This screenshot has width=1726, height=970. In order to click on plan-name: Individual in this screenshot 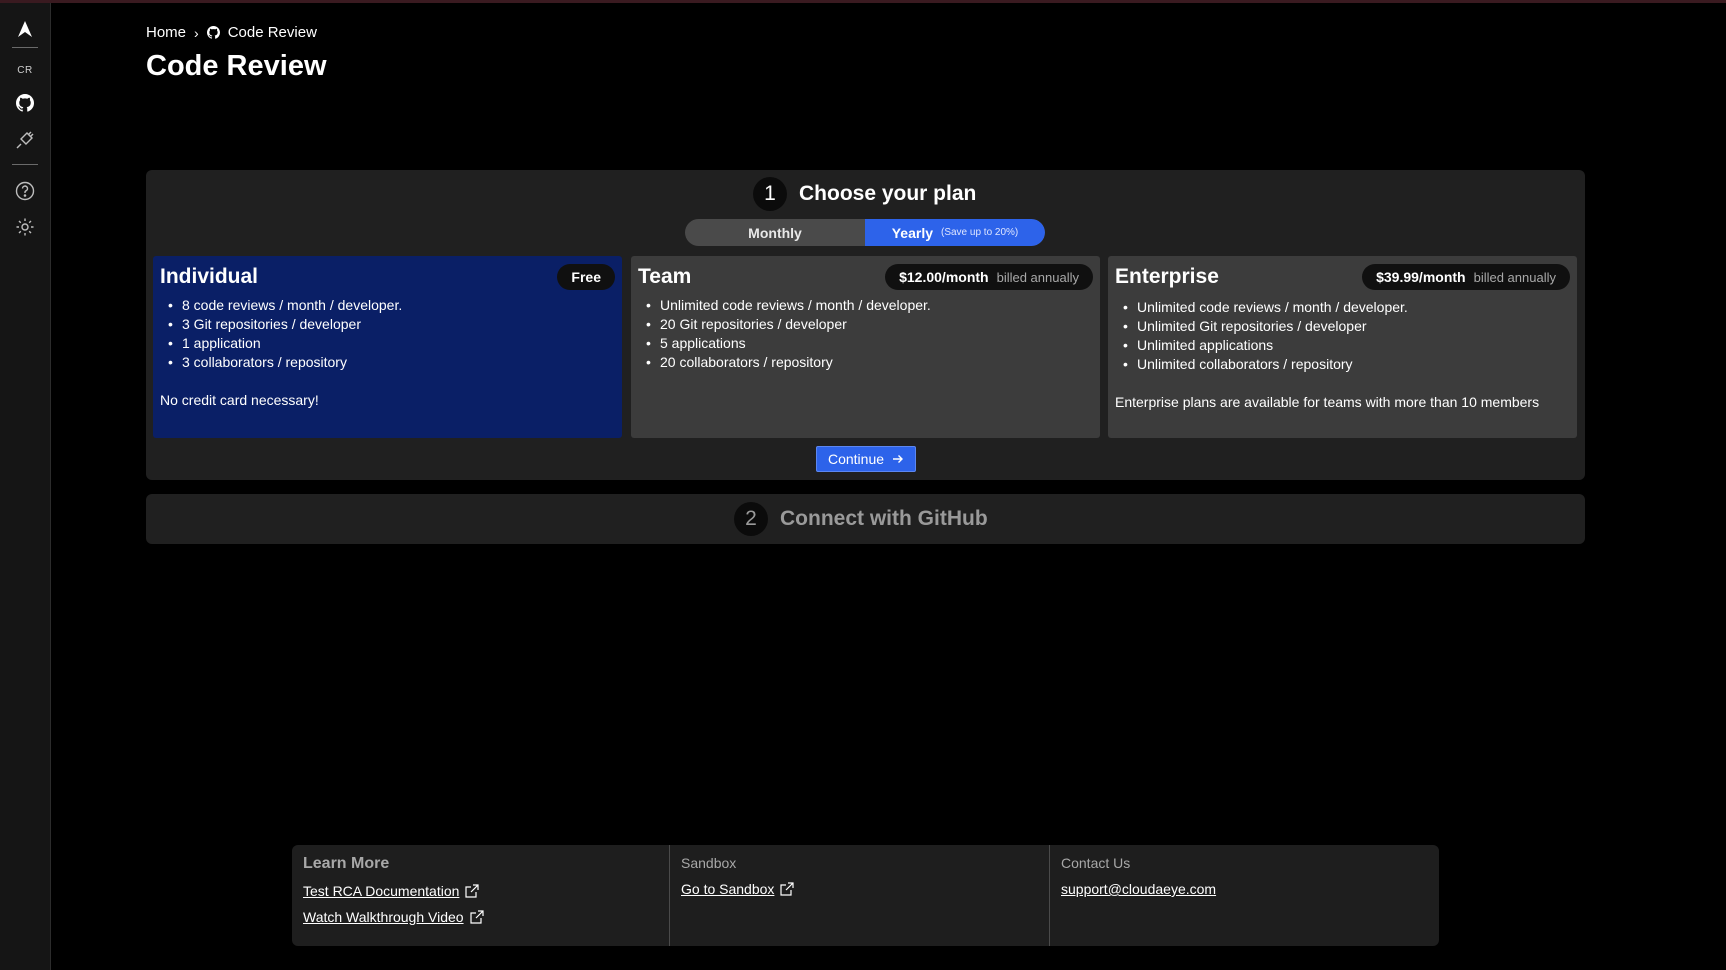, I will do `click(209, 276)`.